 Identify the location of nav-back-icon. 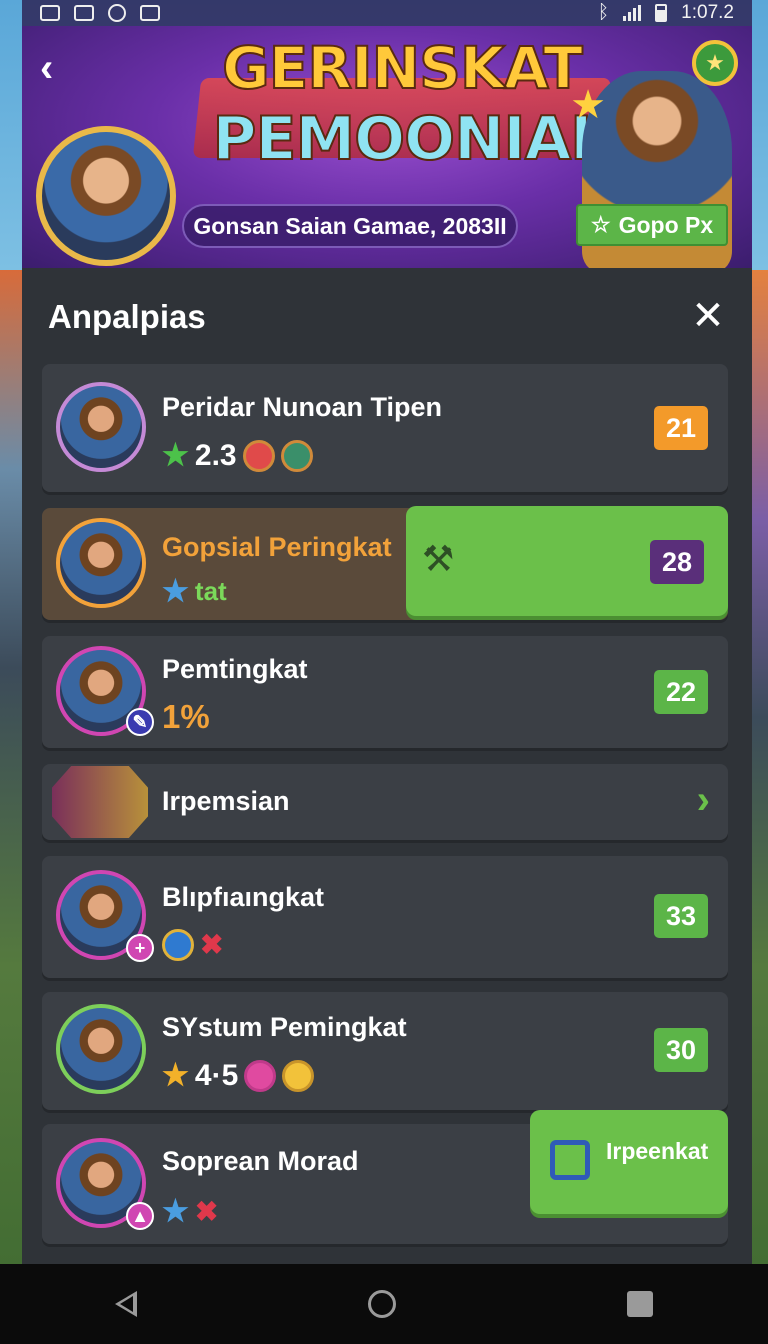
(126, 1304).